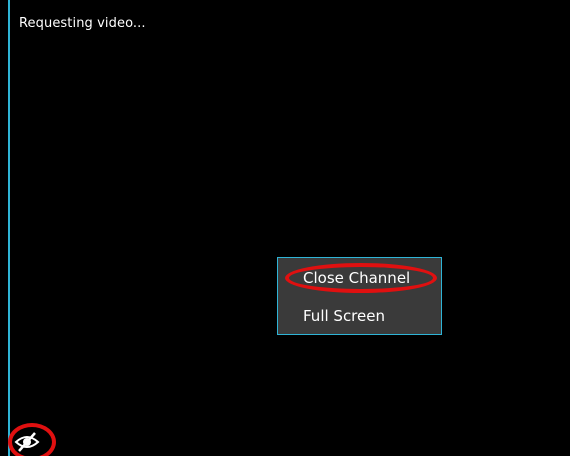  I want to click on full-screen-menu-item: Full Screen, so click(344, 316).